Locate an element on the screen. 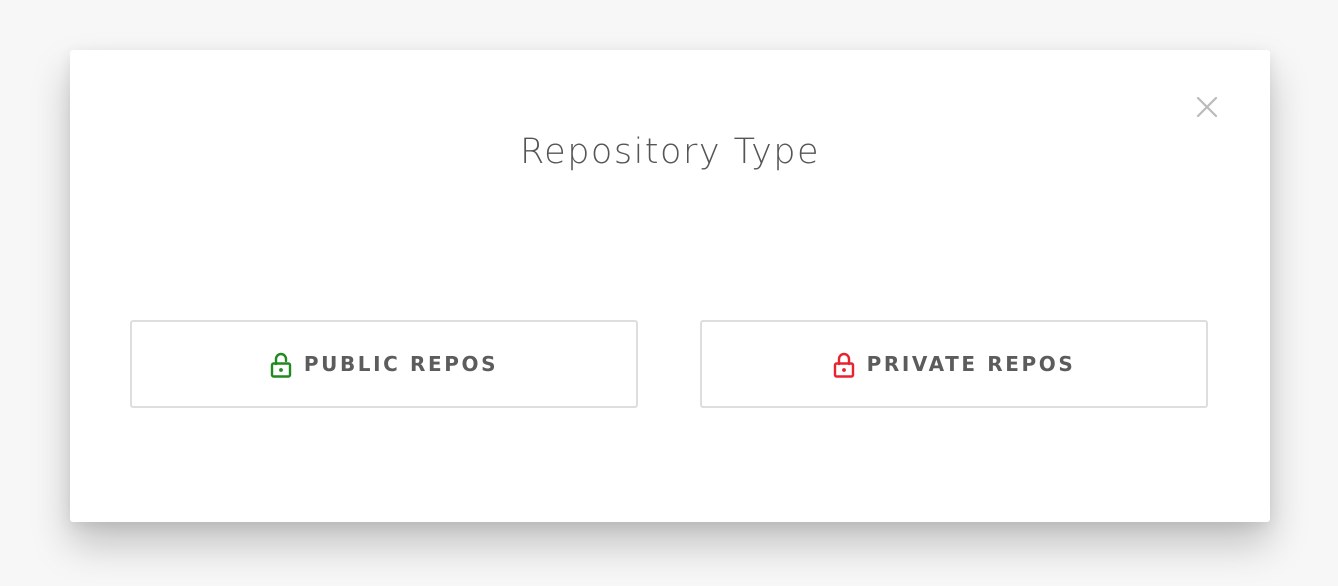 The height and width of the screenshot is (586, 1338). private-repos-button: PRIVATE REPOS is located at coordinates (954, 364).